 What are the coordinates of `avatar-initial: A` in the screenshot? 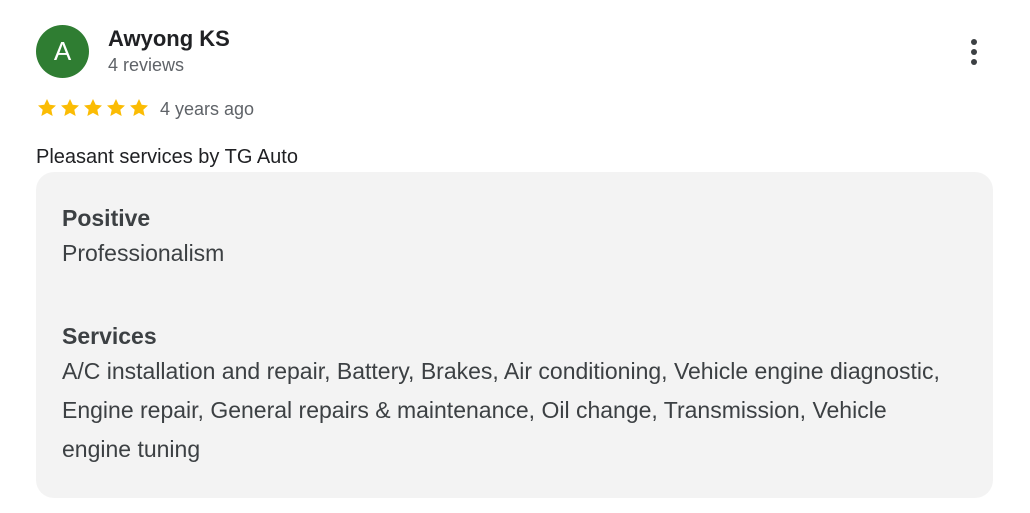 It's located at (62, 51).